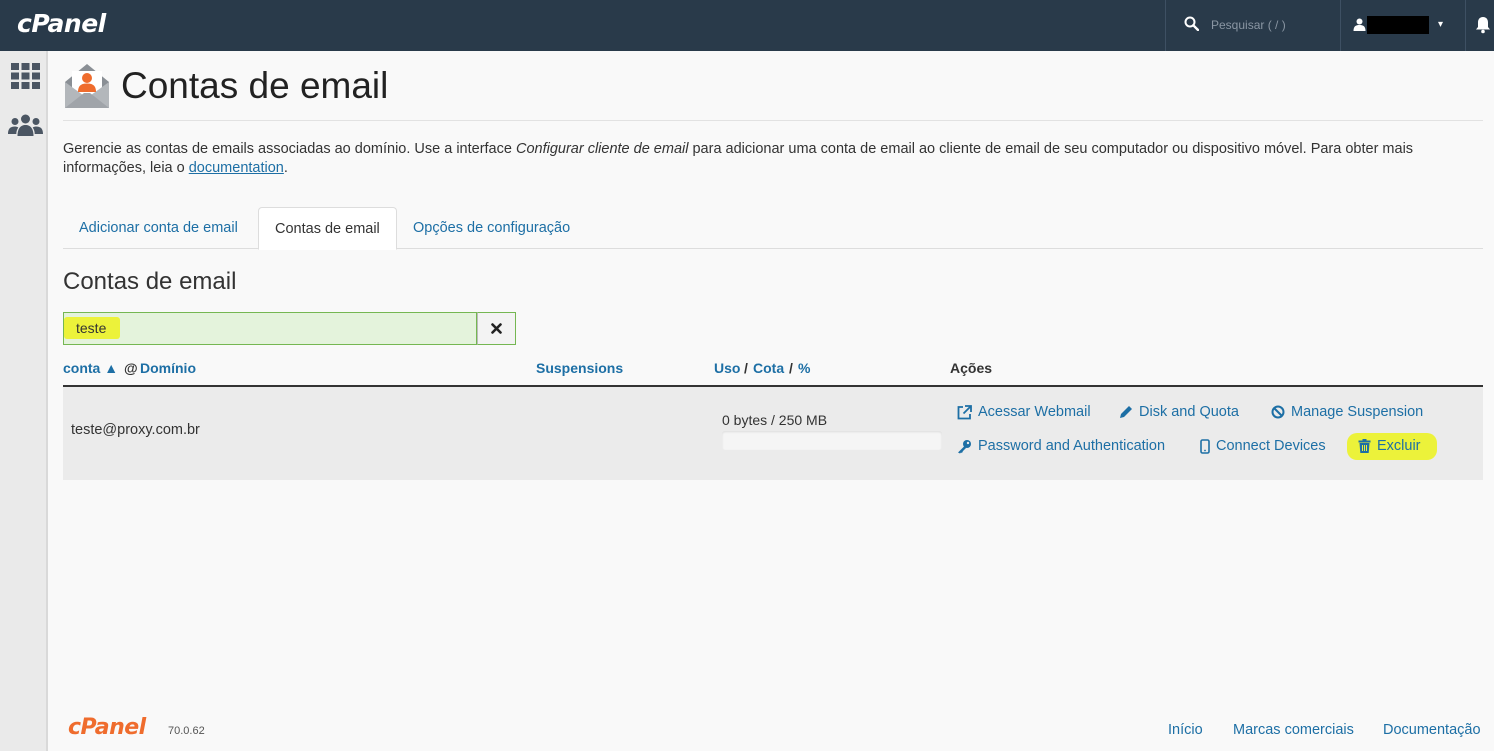 The width and height of the screenshot is (1494, 751). Describe the element at coordinates (131, 368) in the screenshot. I see `at-sign: @` at that location.